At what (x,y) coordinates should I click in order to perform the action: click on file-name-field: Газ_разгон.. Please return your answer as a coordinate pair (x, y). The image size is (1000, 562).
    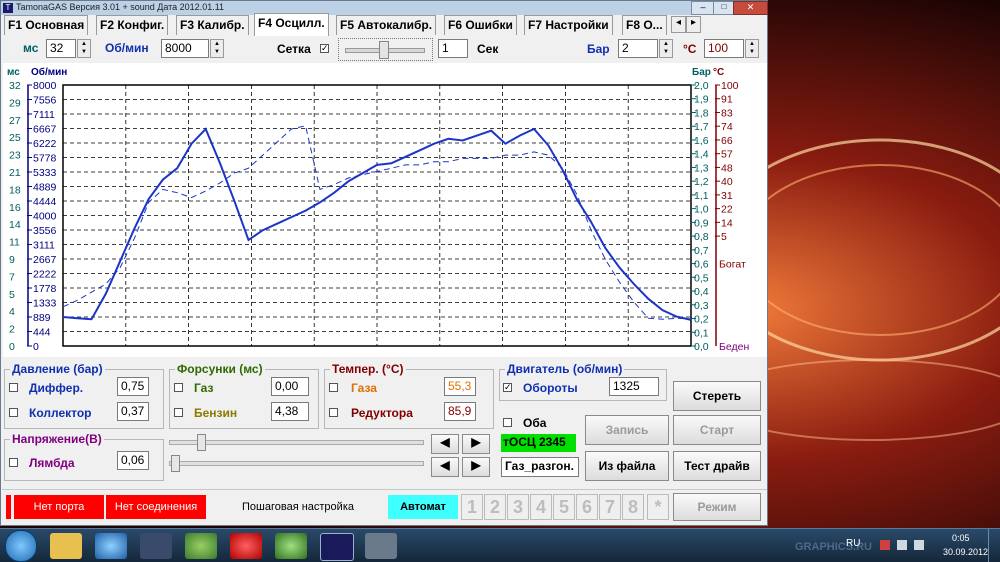
    Looking at the image, I should click on (540, 467).